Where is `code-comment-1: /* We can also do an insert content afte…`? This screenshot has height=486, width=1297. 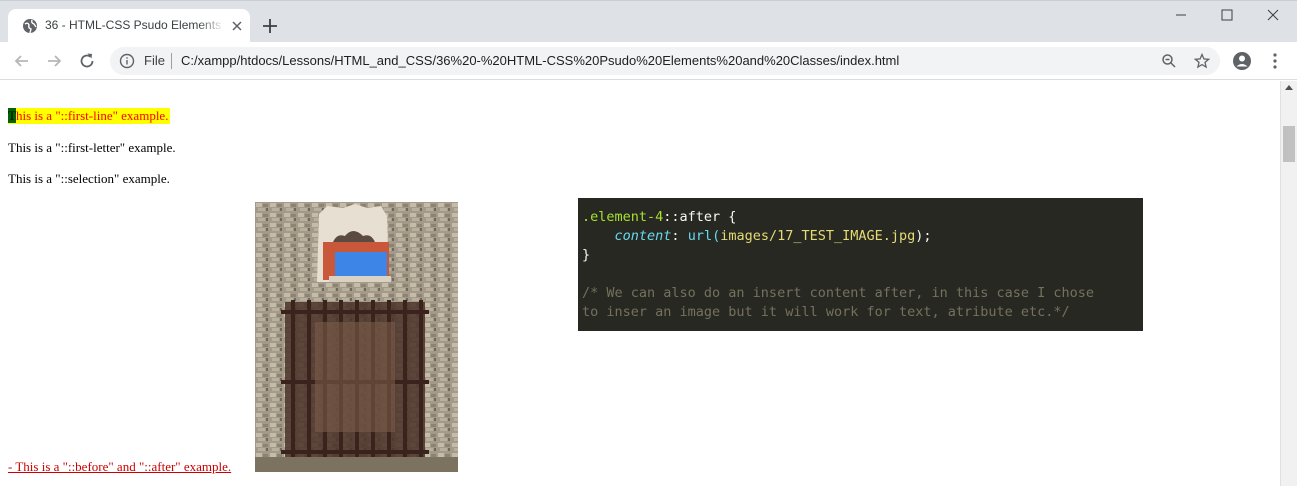 code-comment-1: /* We can also do an insert content afte… is located at coordinates (838, 293).